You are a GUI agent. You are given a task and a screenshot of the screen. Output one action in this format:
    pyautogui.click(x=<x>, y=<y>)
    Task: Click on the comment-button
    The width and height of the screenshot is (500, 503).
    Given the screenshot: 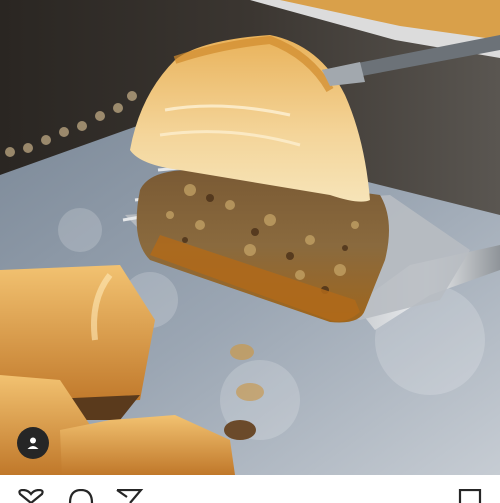 What is the action you would take?
    pyautogui.click(x=81, y=496)
    